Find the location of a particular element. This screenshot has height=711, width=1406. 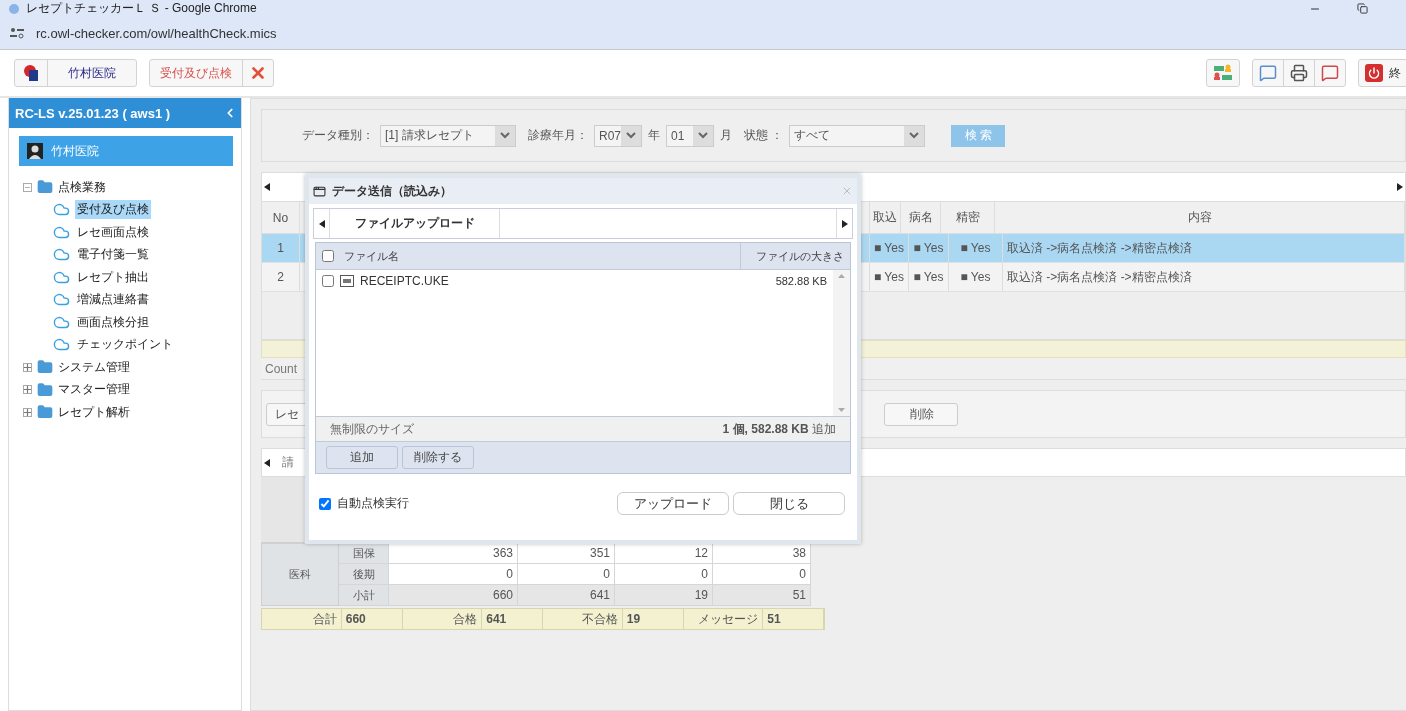

total-label: メッセージ is located at coordinates (723, 619).